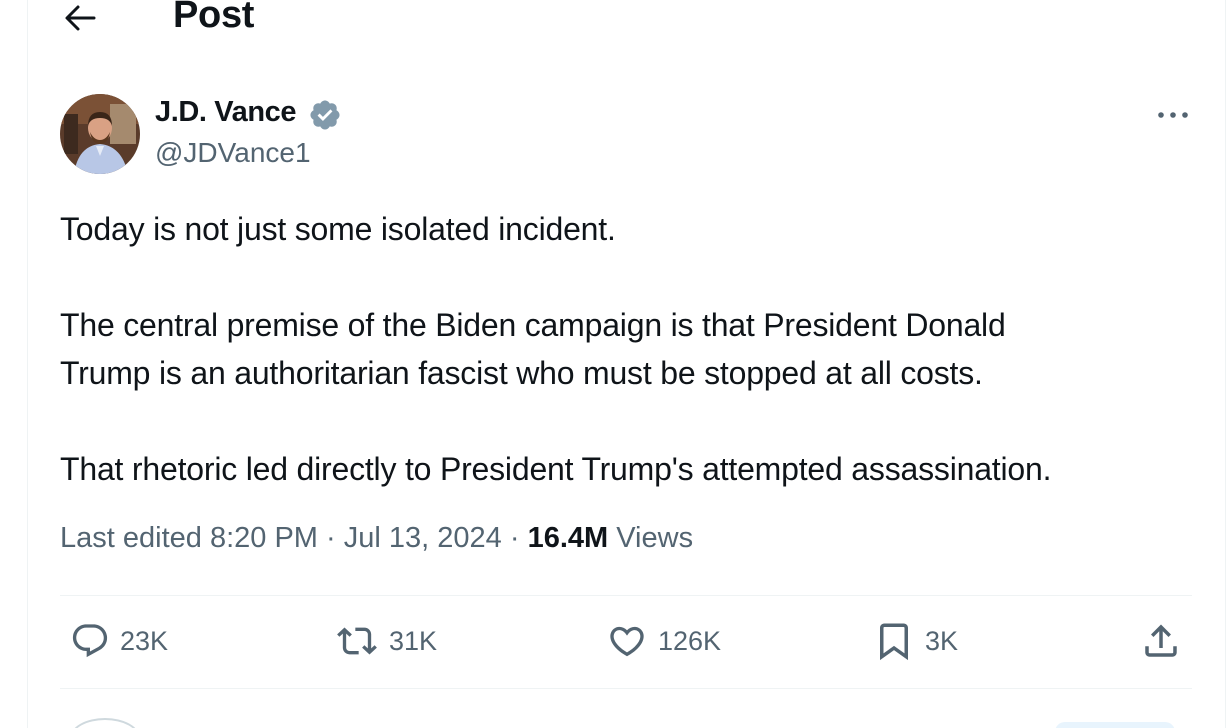  Describe the element at coordinates (119, 641) in the screenshot. I see `reply-button: 23K` at that location.